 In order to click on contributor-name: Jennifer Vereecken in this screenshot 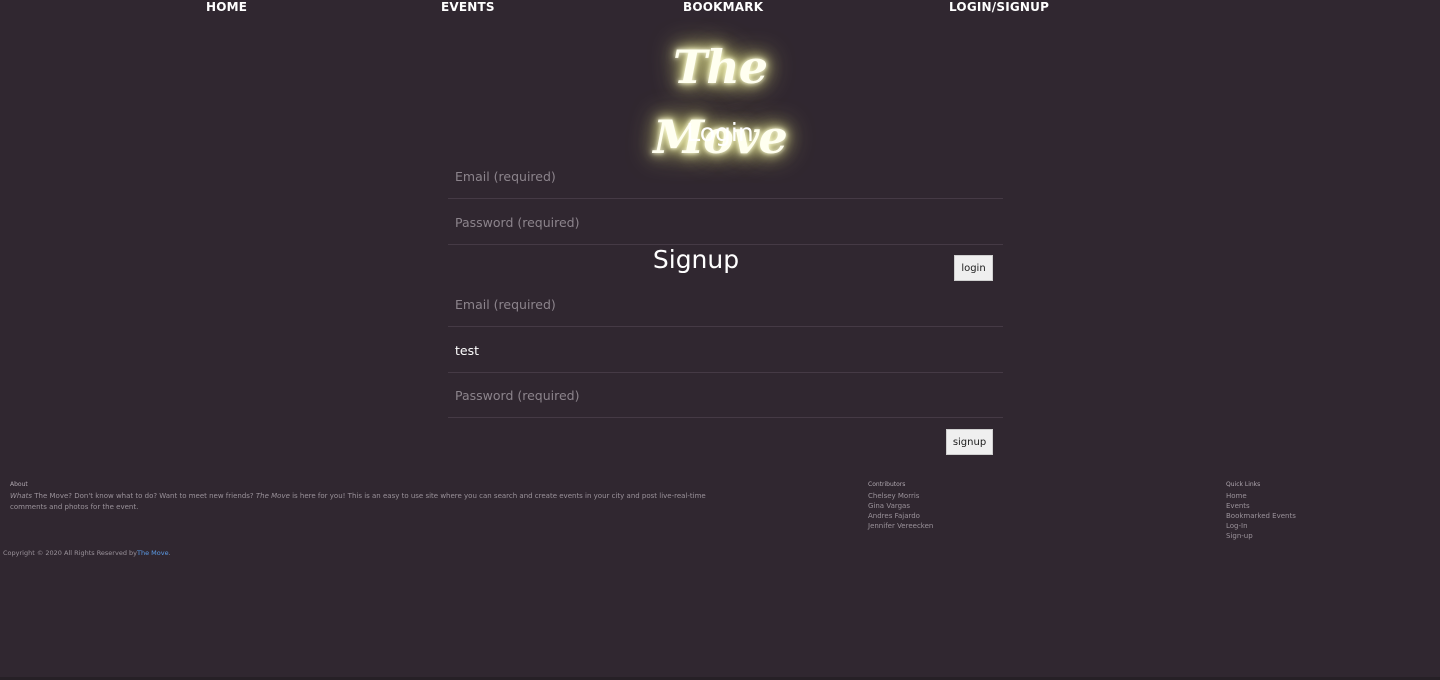, I will do `click(901, 526)`.